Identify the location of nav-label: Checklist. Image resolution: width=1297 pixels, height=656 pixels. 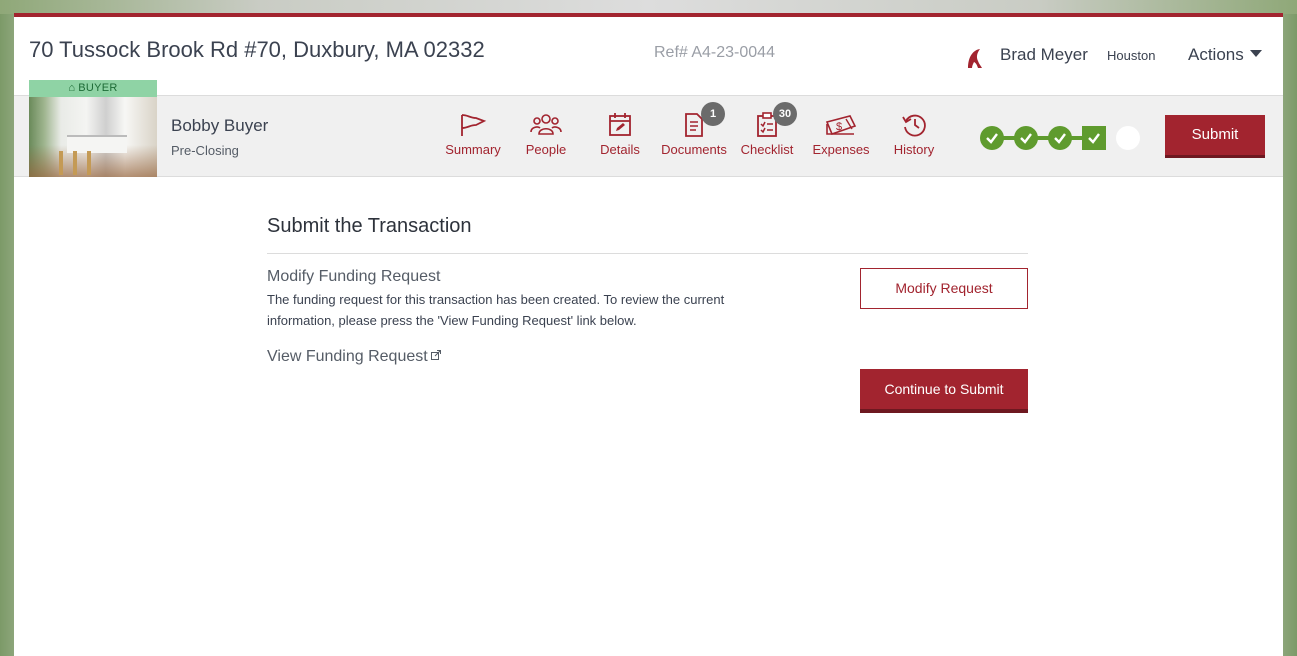
(767, 149).